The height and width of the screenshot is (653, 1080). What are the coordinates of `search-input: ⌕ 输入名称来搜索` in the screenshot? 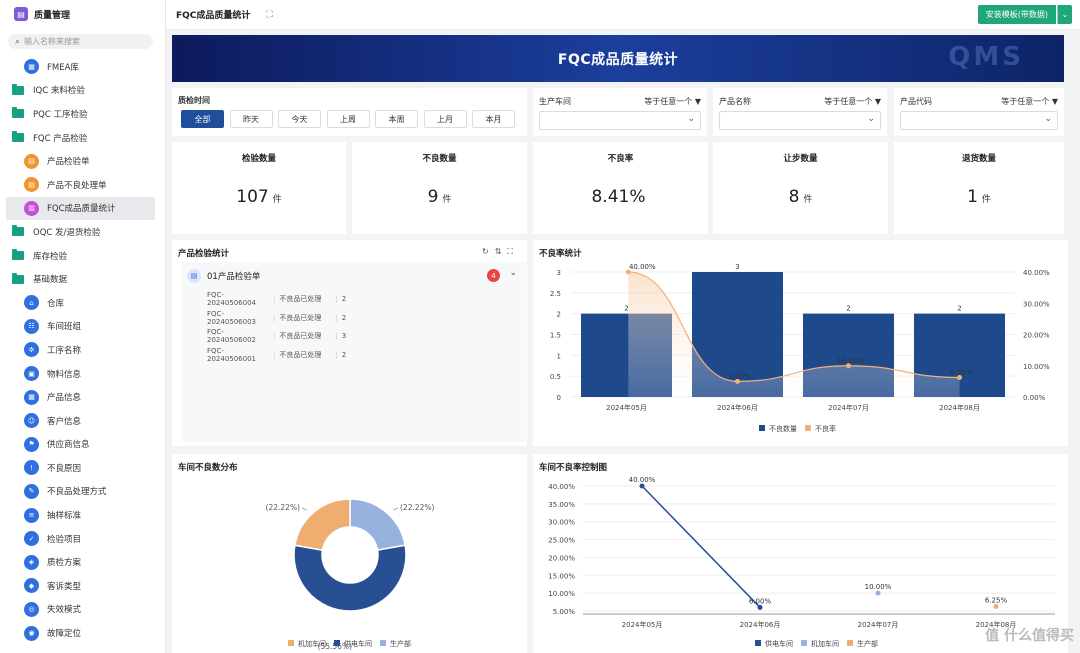 It's located at (80, 41).